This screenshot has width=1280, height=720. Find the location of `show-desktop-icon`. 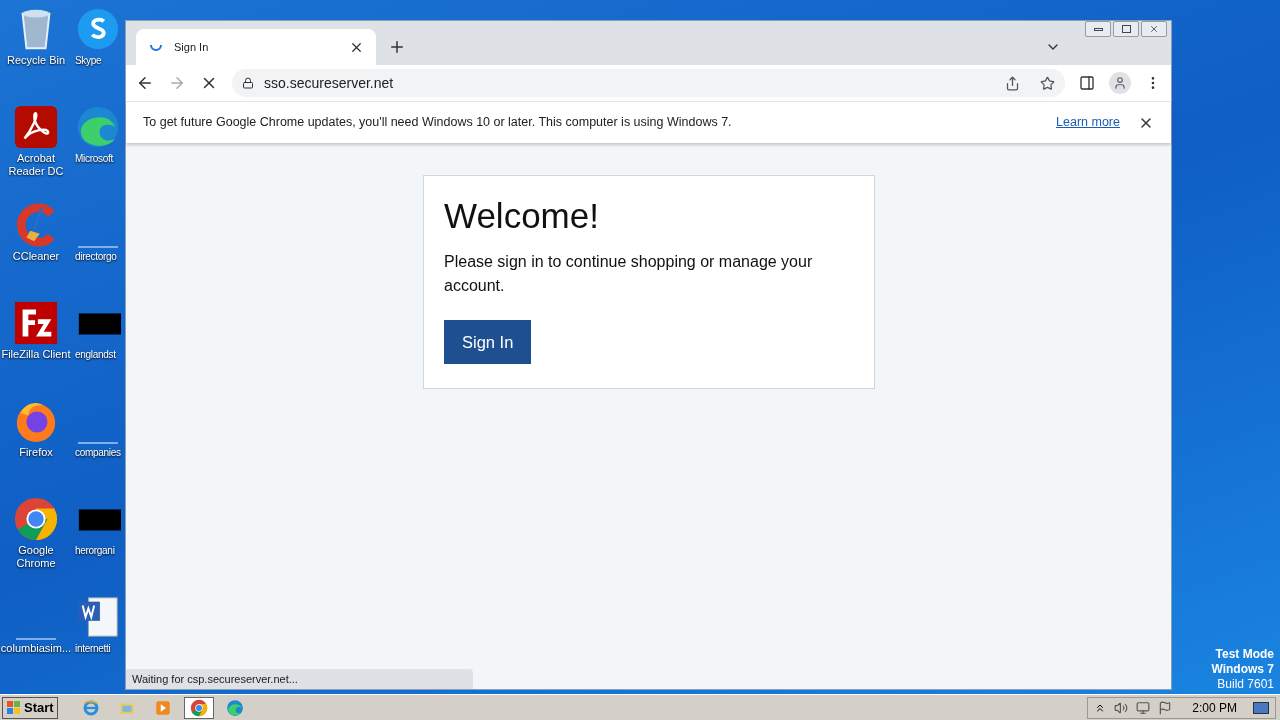

show-desktop-icon is located at coordinates (1261, 707).